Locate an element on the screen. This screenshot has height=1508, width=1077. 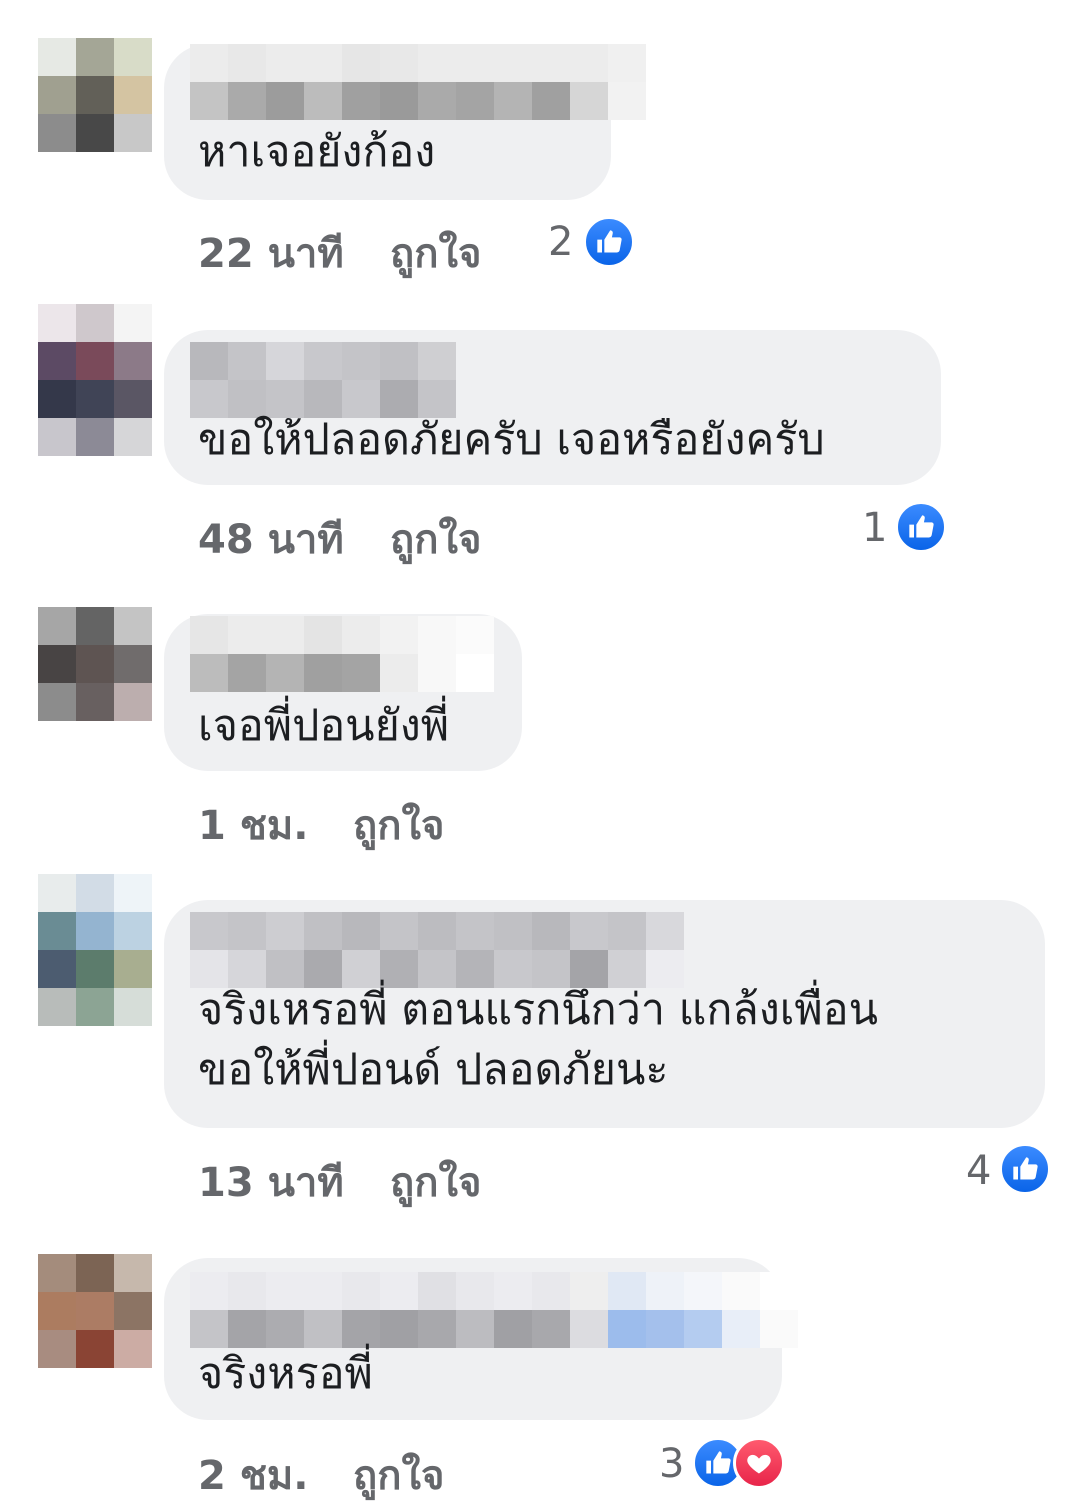
comment-time: 13 นาที is located at coordinates (271, 1182).